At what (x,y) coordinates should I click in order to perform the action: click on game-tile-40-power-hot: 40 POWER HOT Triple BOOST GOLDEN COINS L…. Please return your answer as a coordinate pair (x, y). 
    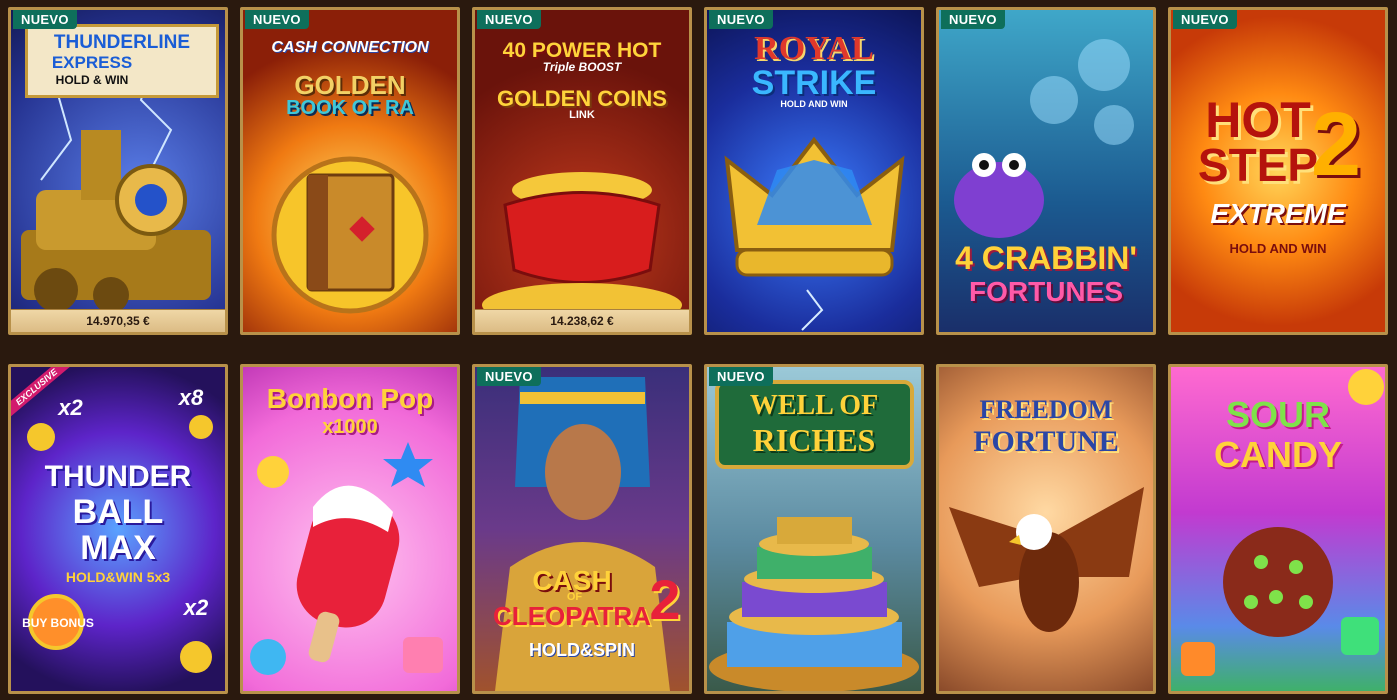
    Looking at the image, I should click on (582, 171).